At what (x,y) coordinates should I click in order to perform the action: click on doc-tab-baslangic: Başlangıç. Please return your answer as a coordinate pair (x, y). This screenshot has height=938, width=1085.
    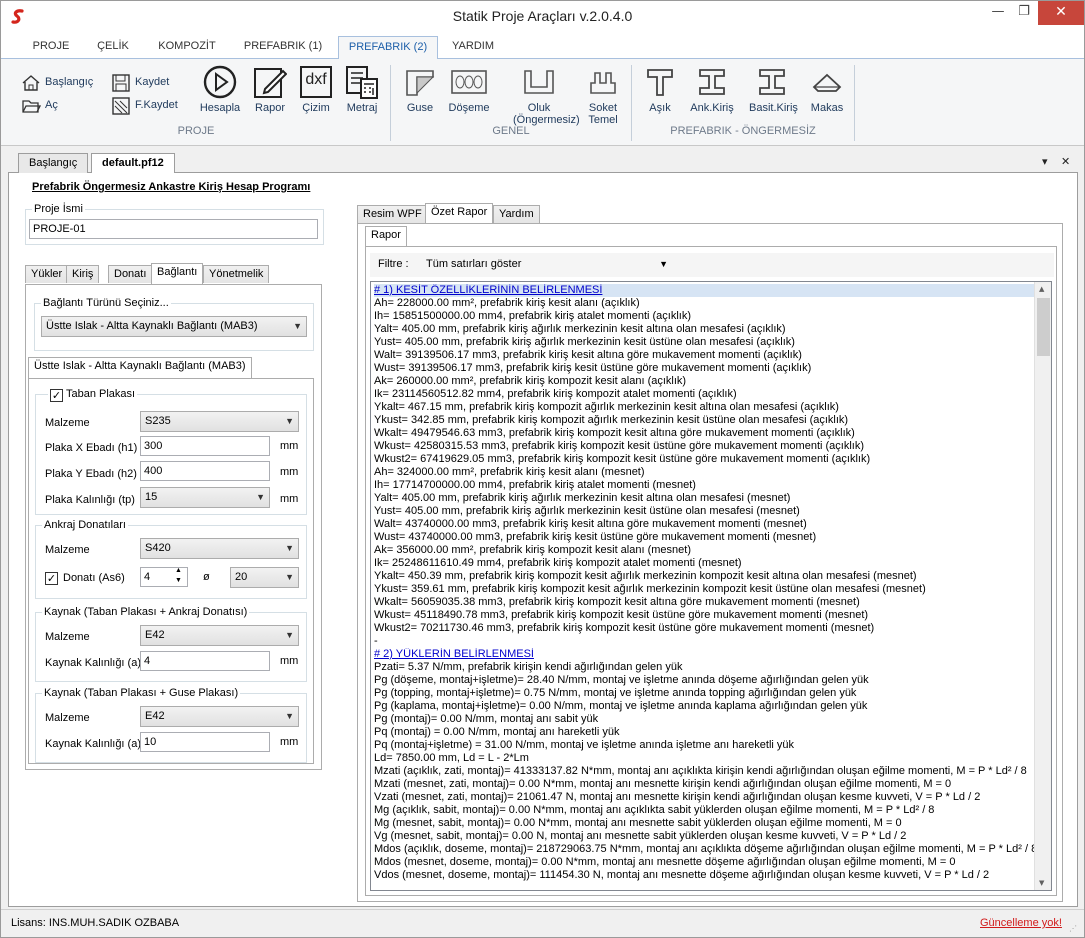
    Looking at the image, I should click on (53, 163).